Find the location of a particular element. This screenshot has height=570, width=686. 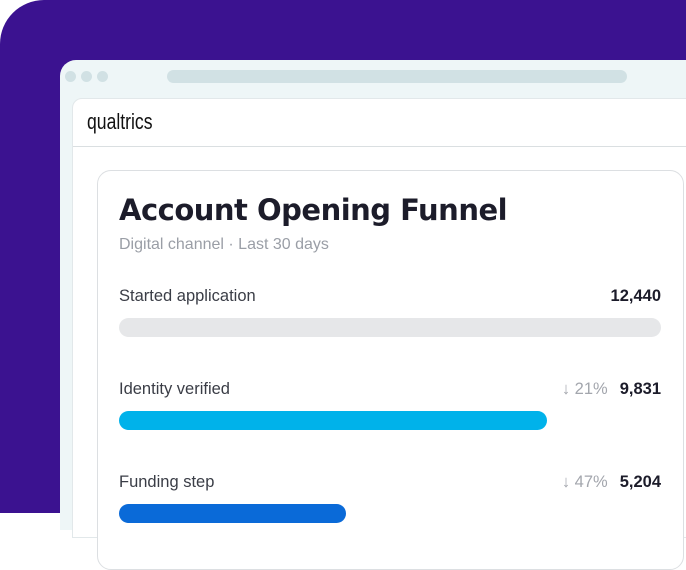

step-value: 5,204 is located at coordinates (640, 482).